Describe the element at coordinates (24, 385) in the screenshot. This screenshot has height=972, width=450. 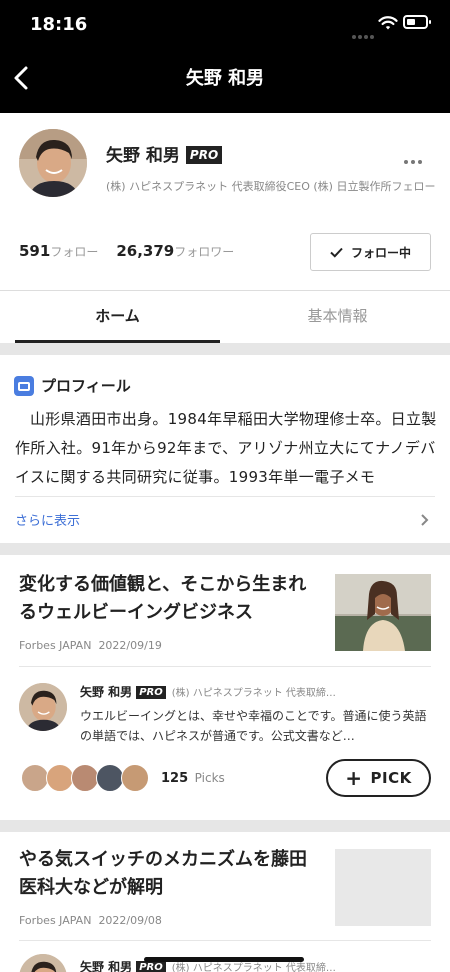
I see `profile-icon` at that location.